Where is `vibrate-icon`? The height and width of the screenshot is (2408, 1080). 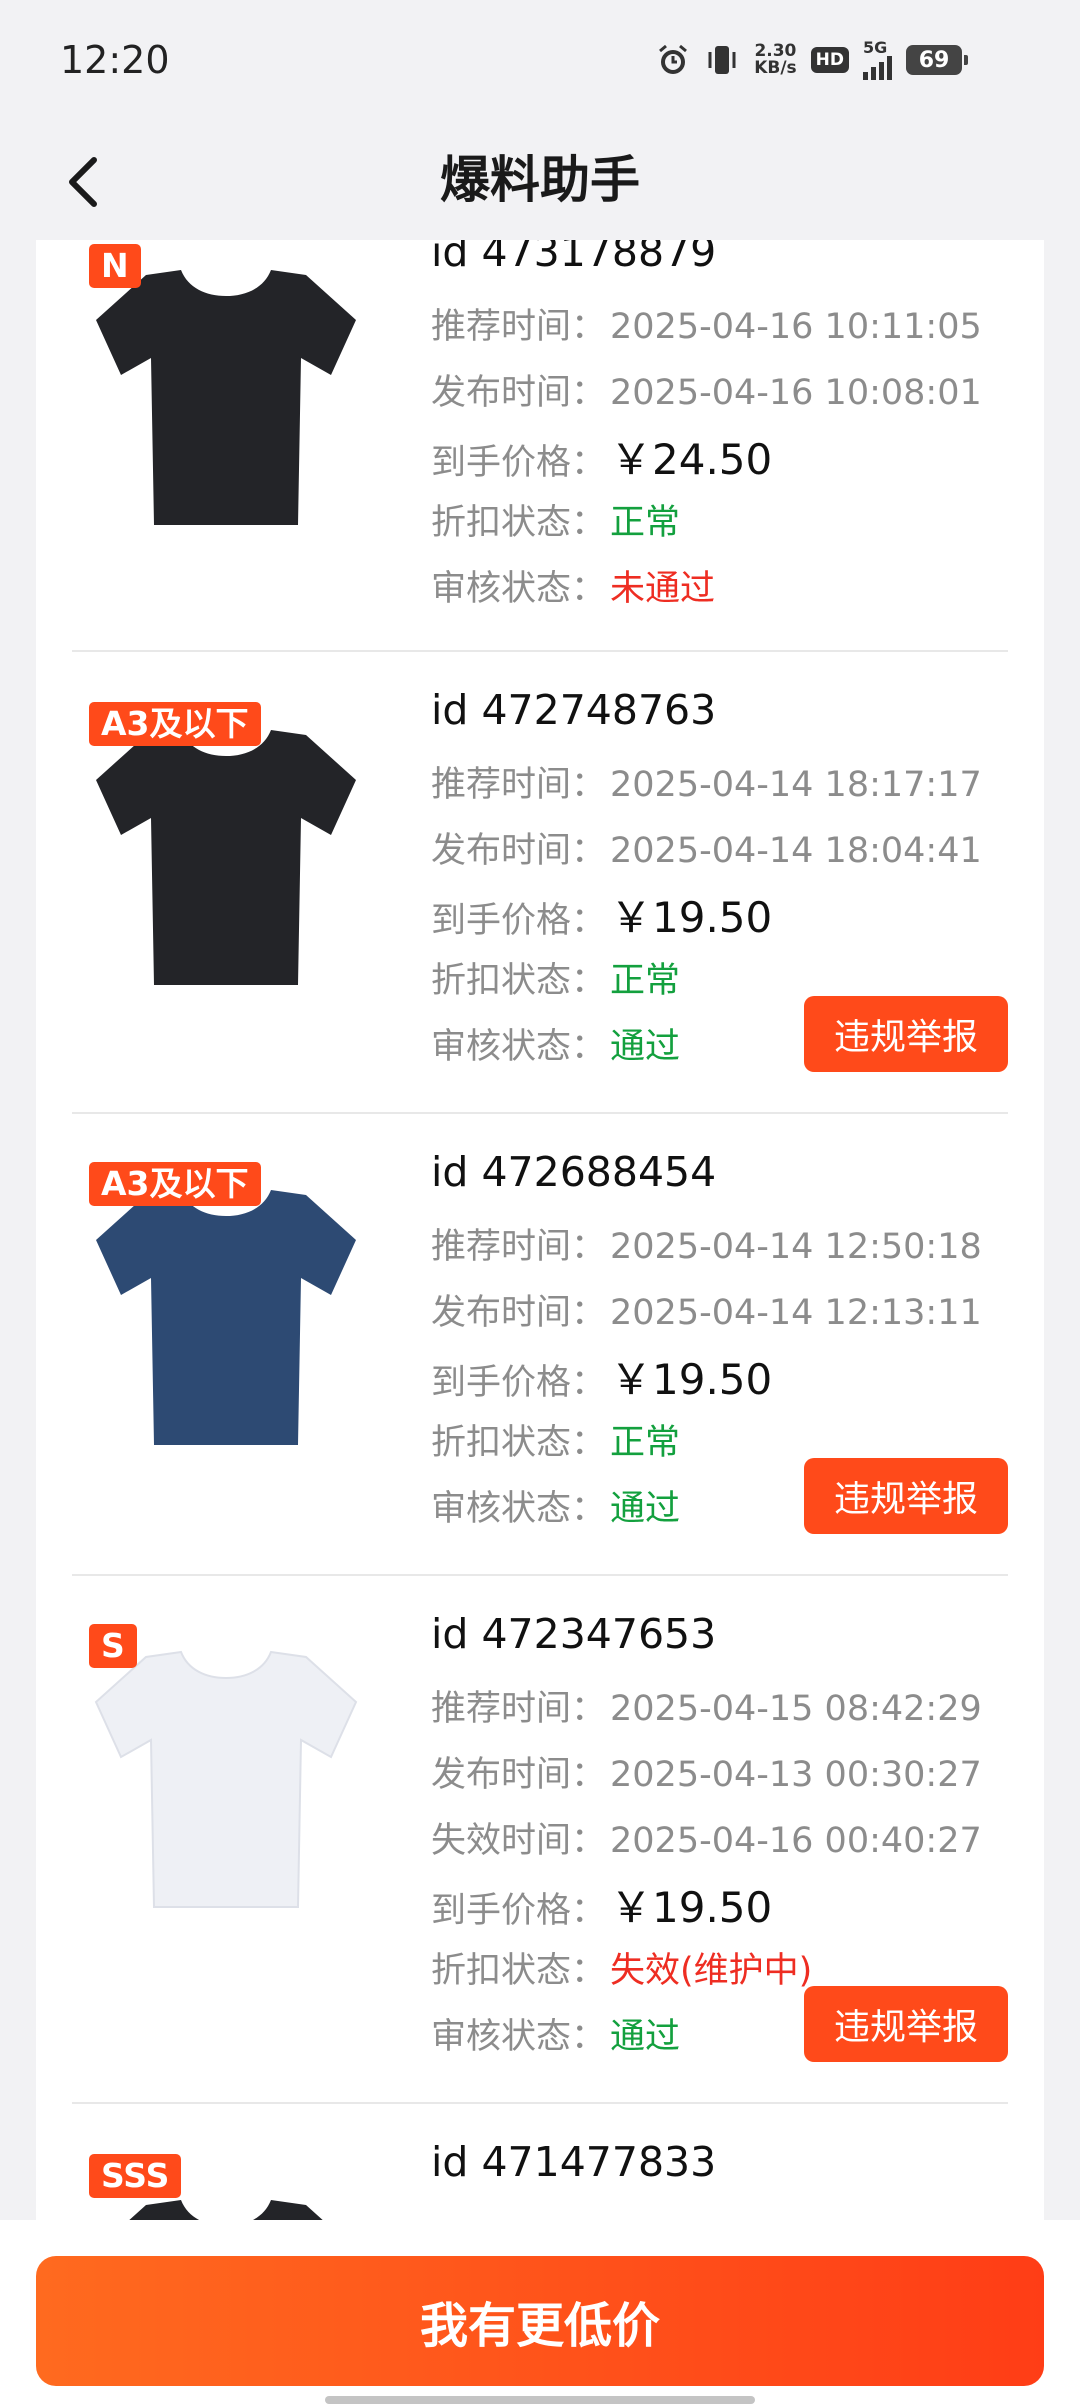
vibrate-icon is located at coordinates (722, 60).